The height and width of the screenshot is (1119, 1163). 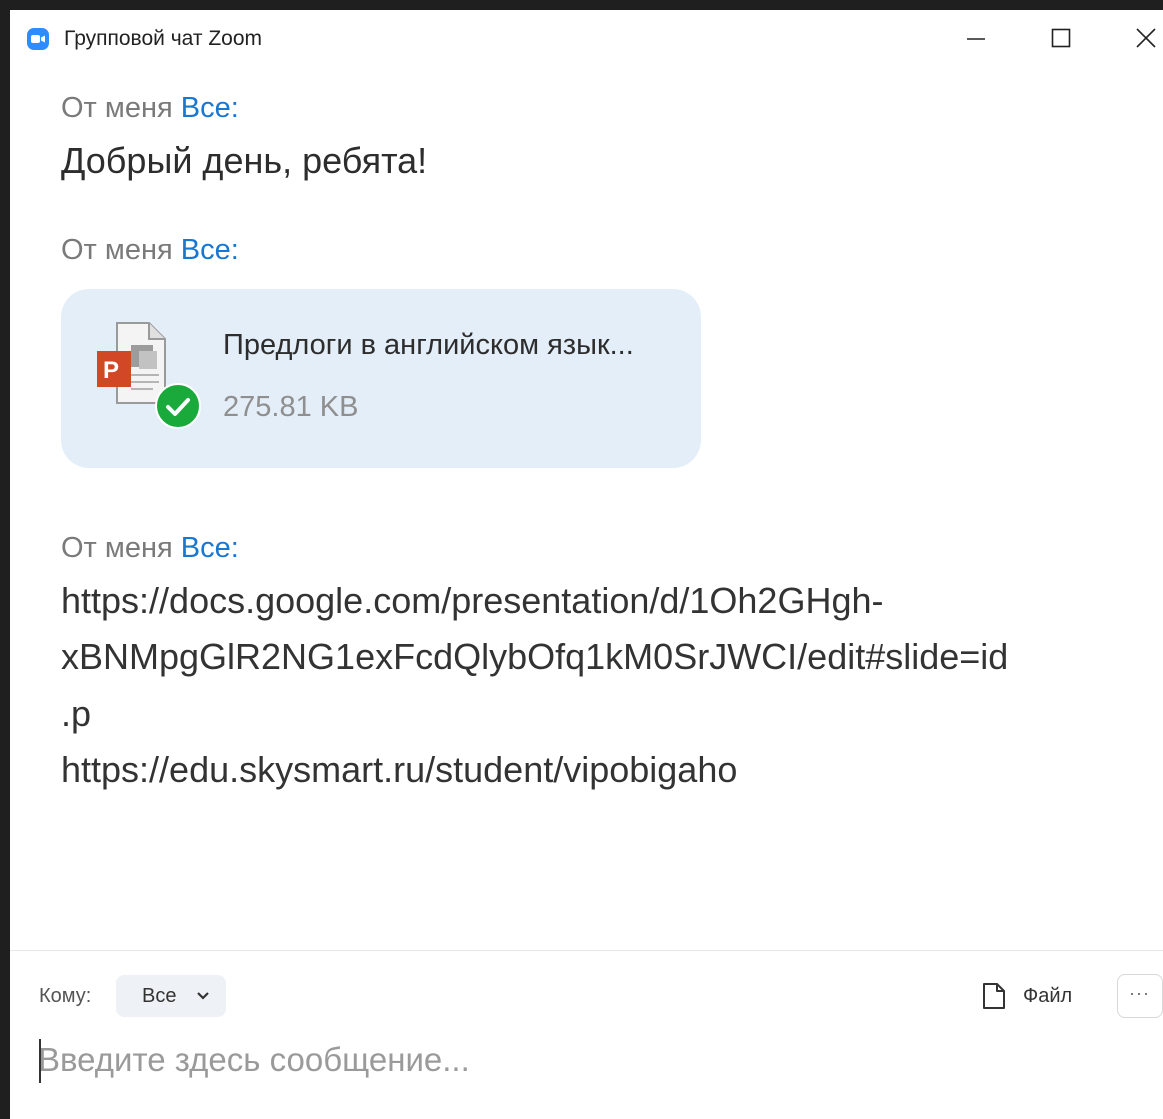 What do you see at coordinates (244, 160) in the screenshot?
I see `message-text: Добрый день, ребята!` at bounding box center [244, 160].